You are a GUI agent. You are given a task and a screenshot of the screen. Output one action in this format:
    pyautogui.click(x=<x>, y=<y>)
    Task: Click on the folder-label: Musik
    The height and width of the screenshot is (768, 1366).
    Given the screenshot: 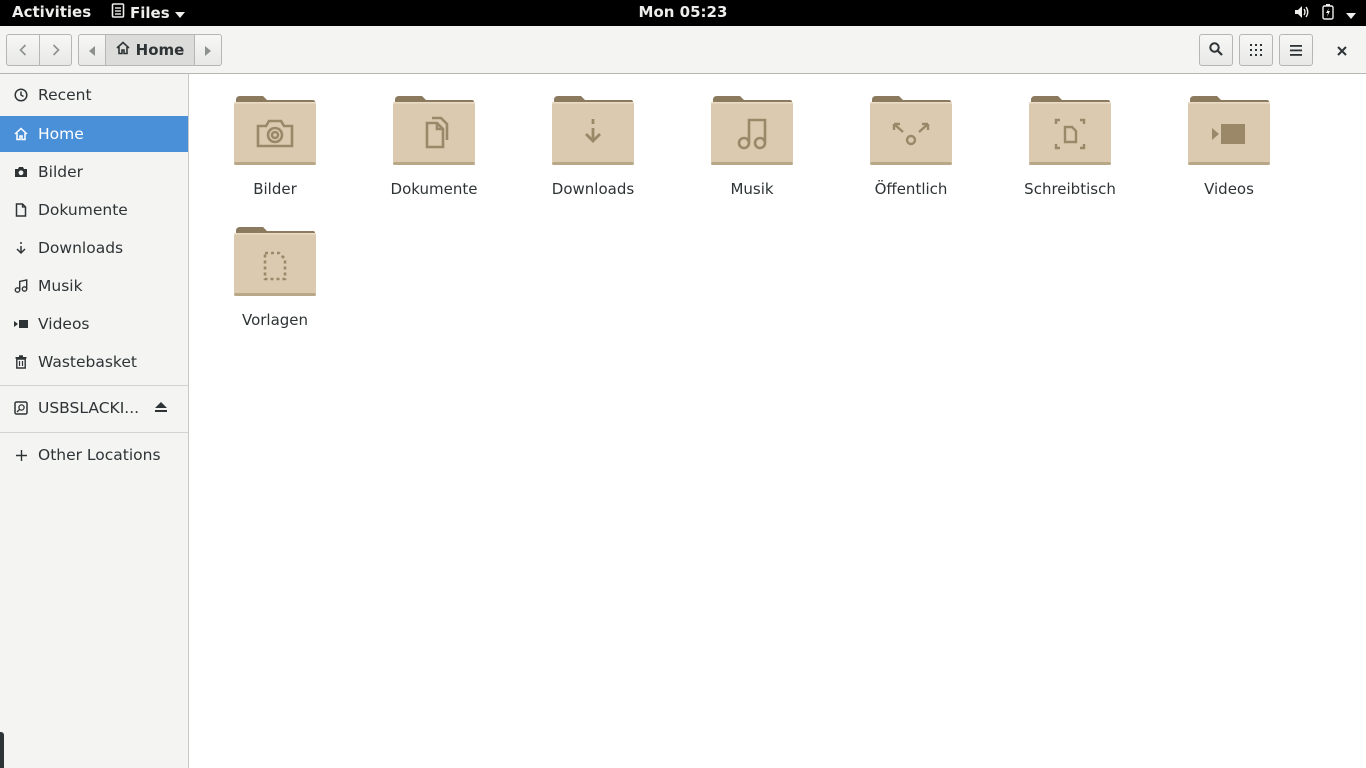 What is the action you would take?
    pyautogui.click(x=752, y=189)
    